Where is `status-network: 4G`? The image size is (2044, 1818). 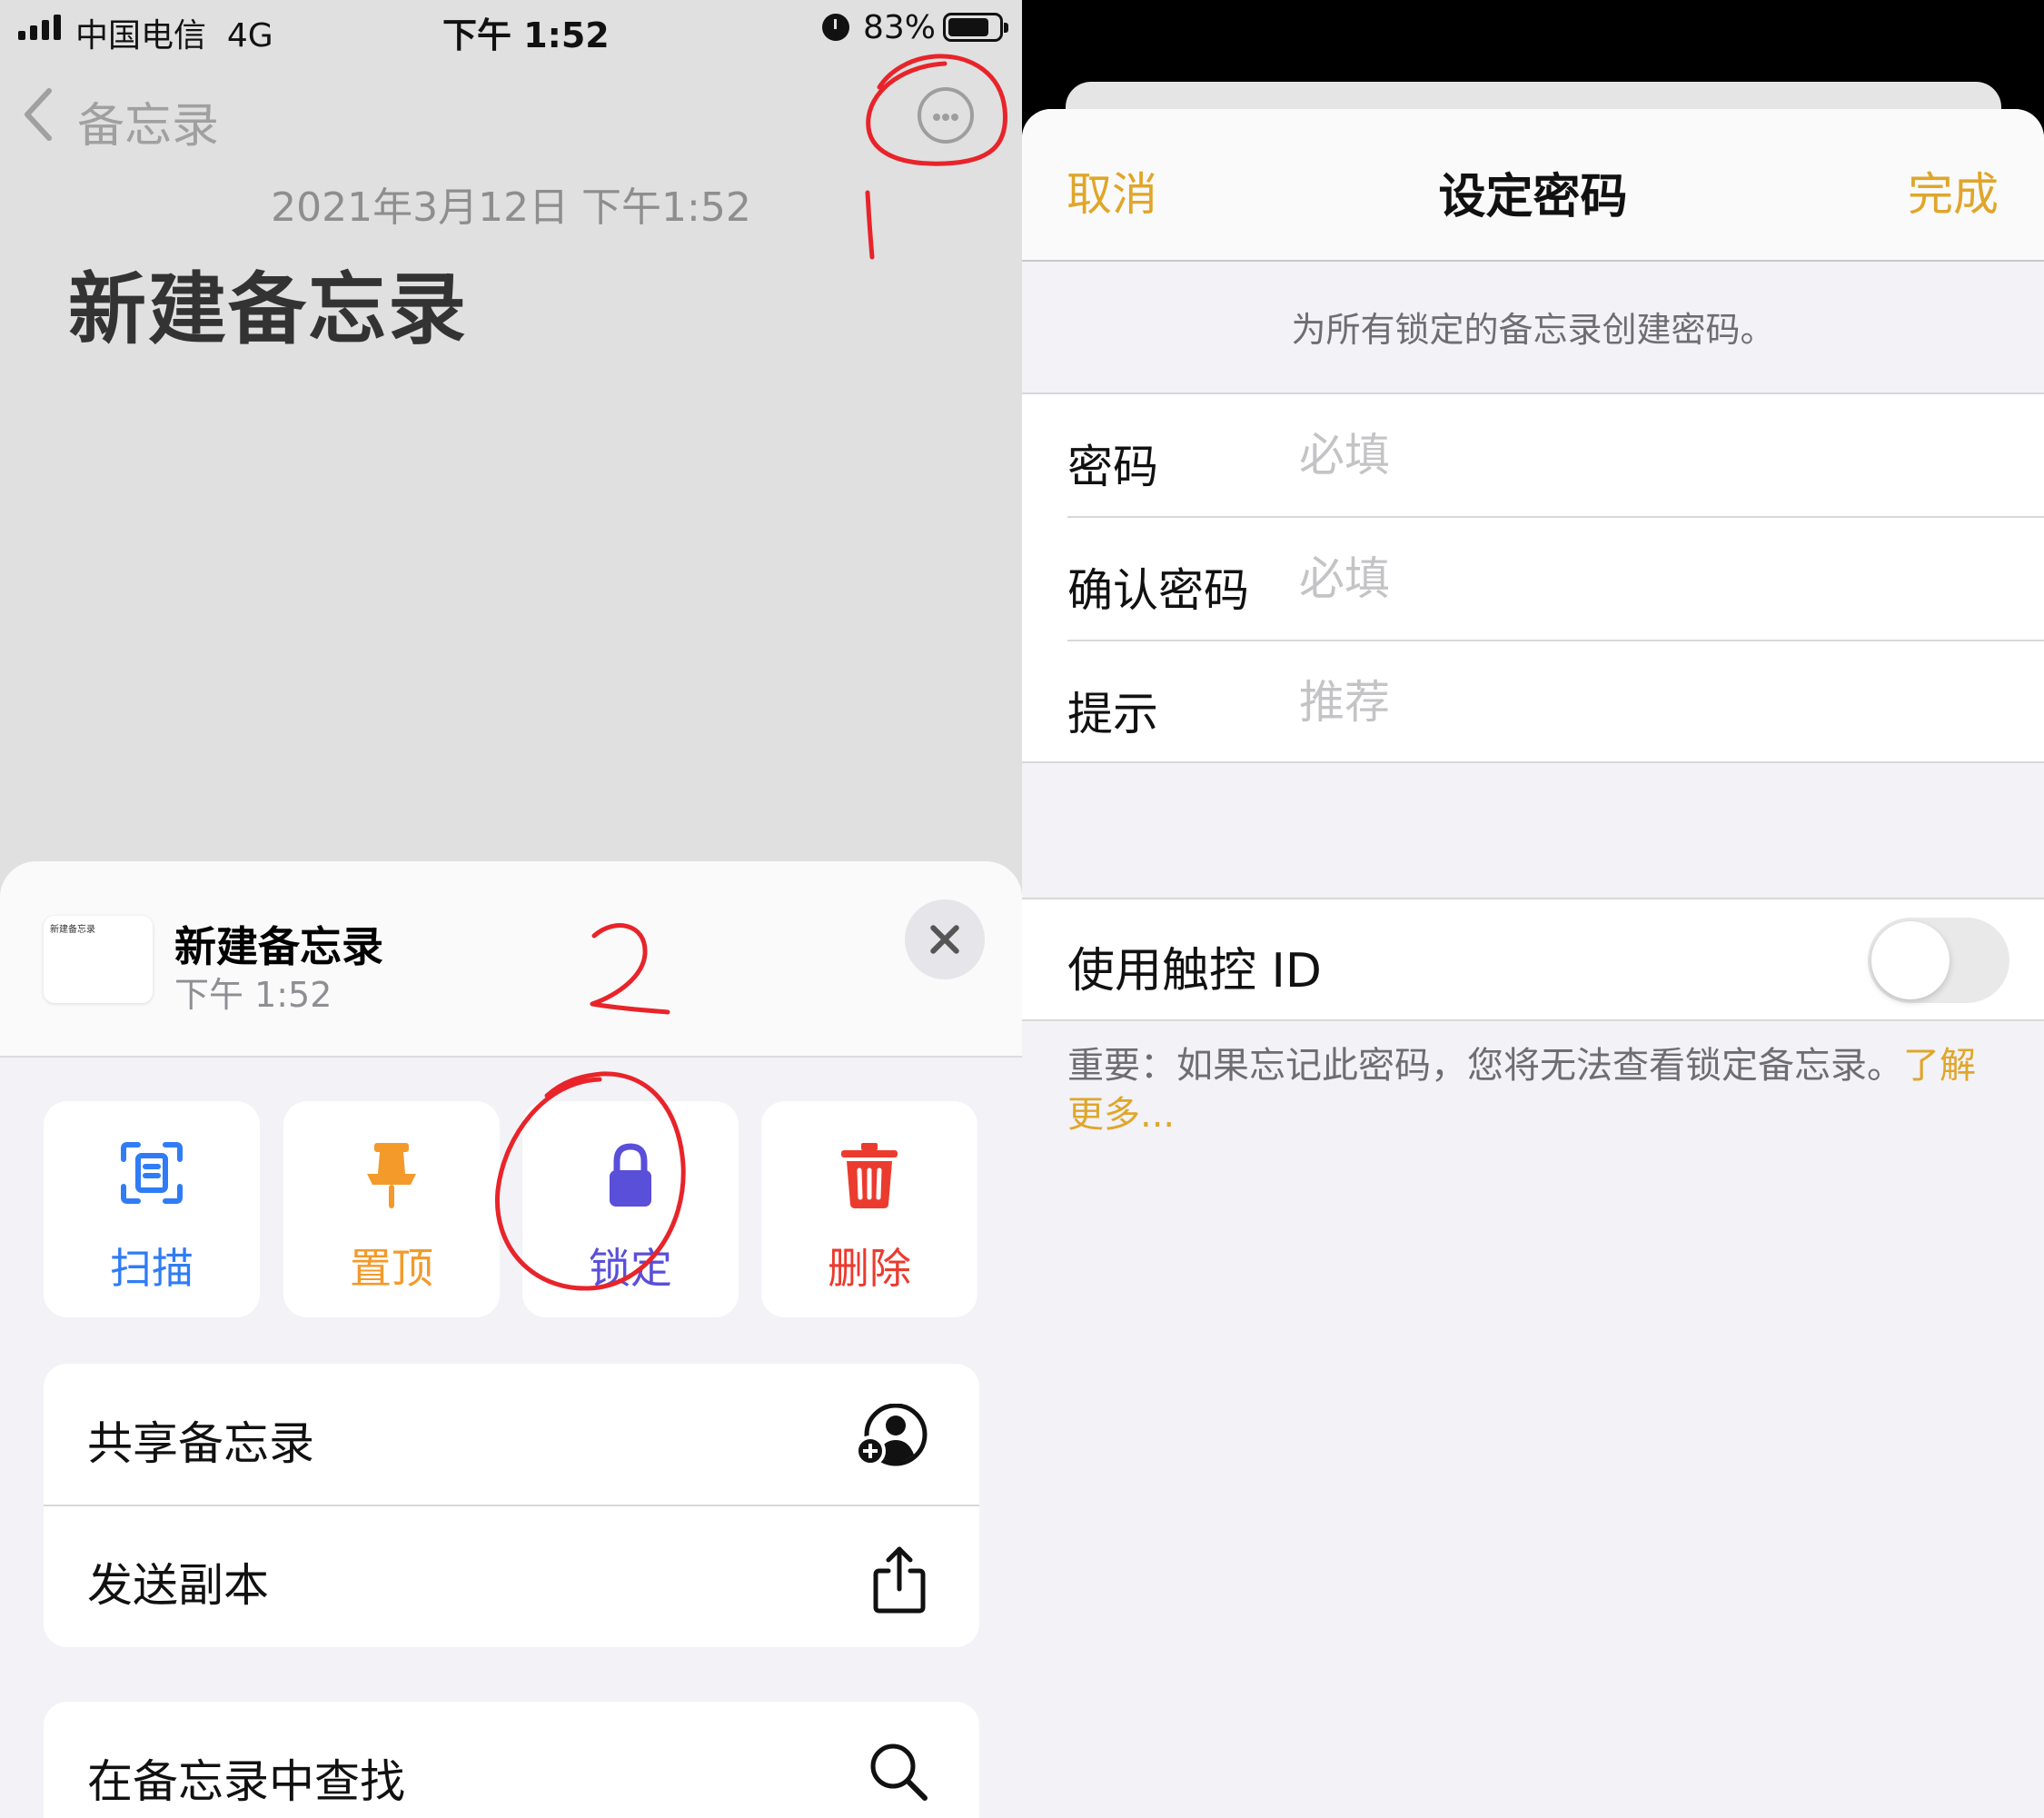
status-network: 4G is located at coordinates (249, 36).